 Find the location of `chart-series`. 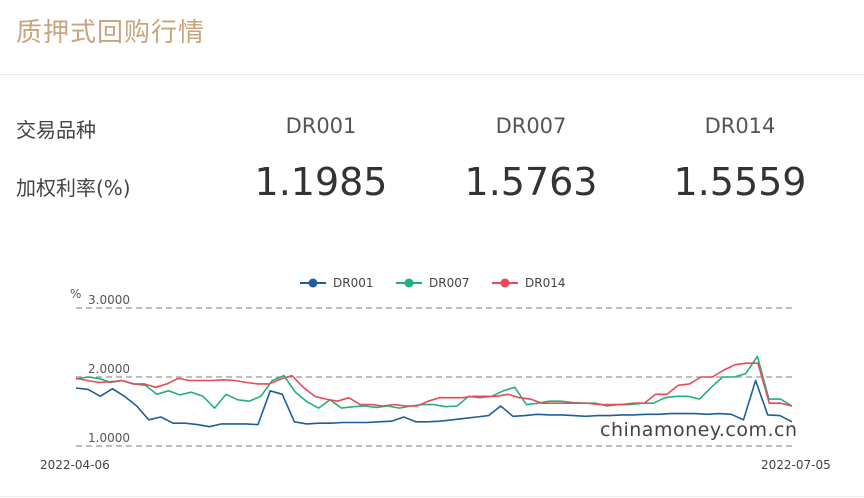

chart-series is located at coordinates (434, 391).